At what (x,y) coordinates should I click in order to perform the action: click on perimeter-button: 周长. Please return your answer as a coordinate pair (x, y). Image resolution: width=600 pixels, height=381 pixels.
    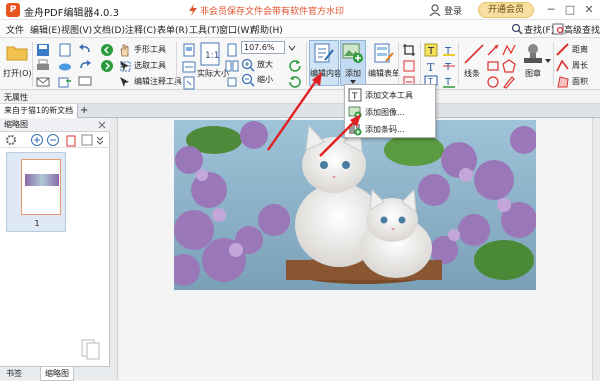
    Looking at the image, I should click on (580, 65).